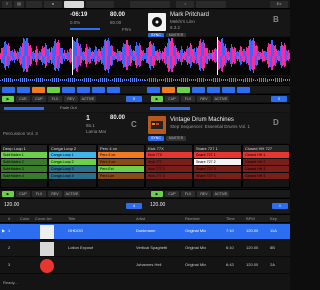 Image resolution: width=320 pixels, height=290 pixels. Describe the element at coordinates (88, 99) in the screenshot. I see `deck-a-active-button: ACTIVE` at that location.